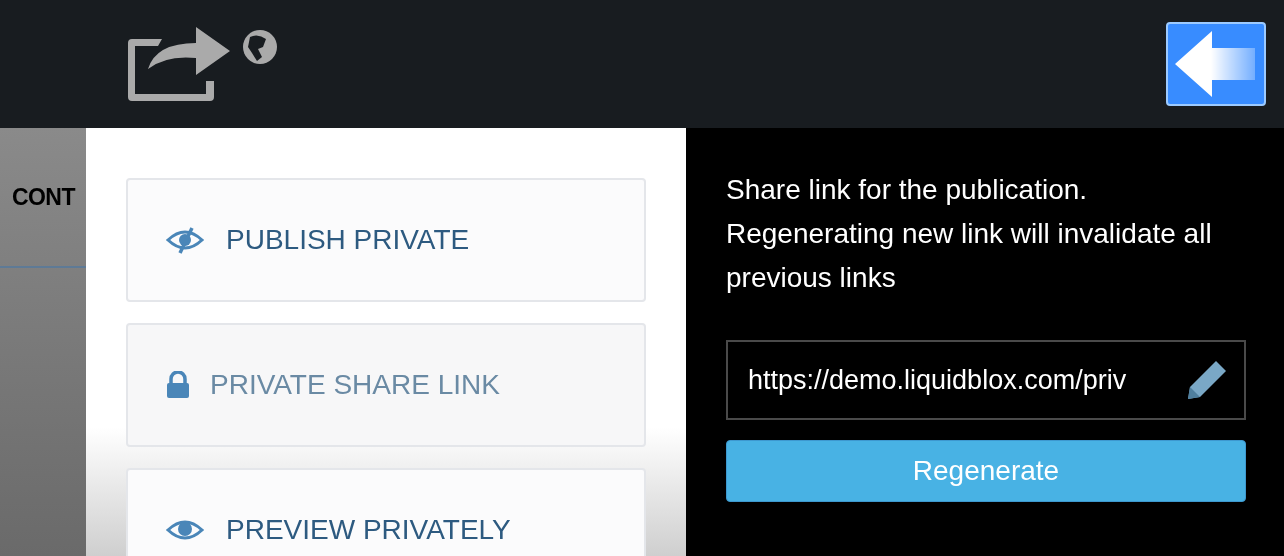 The image size is (1284, 556). I want to click on back-button, so click(1216, 64).